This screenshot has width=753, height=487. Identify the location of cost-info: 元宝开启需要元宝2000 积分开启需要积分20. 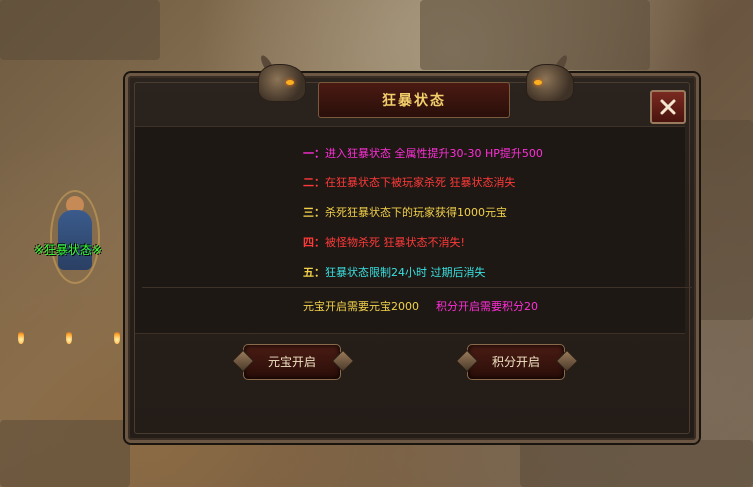
(420, 306).